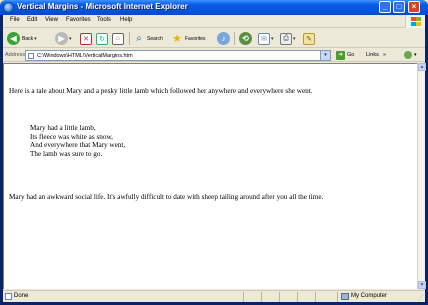 The width and height of the screenshot is (428, 305). I want to click on search-icon: ⌕, so click(139, 38).